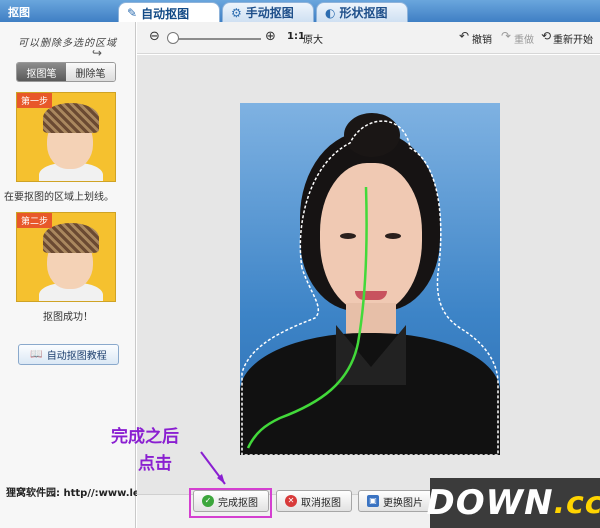  I want to click on watermark-suffix: .cc, so click(576, 503).